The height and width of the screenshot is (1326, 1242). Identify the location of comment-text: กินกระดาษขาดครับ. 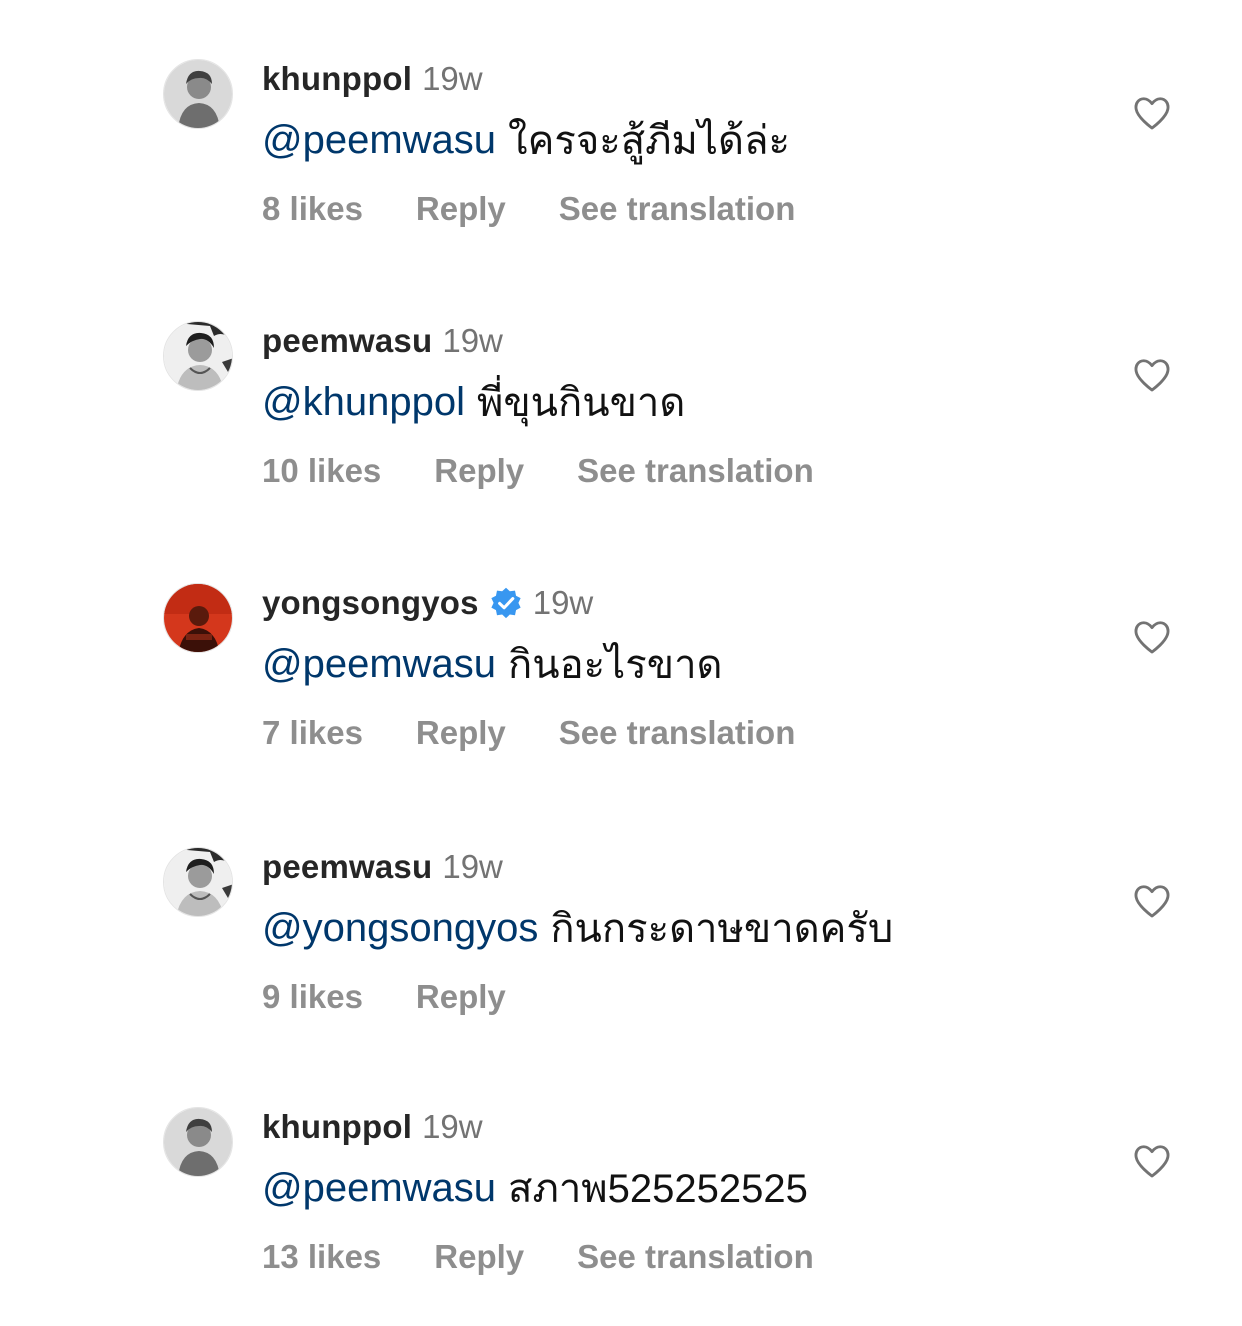
(722, 929).